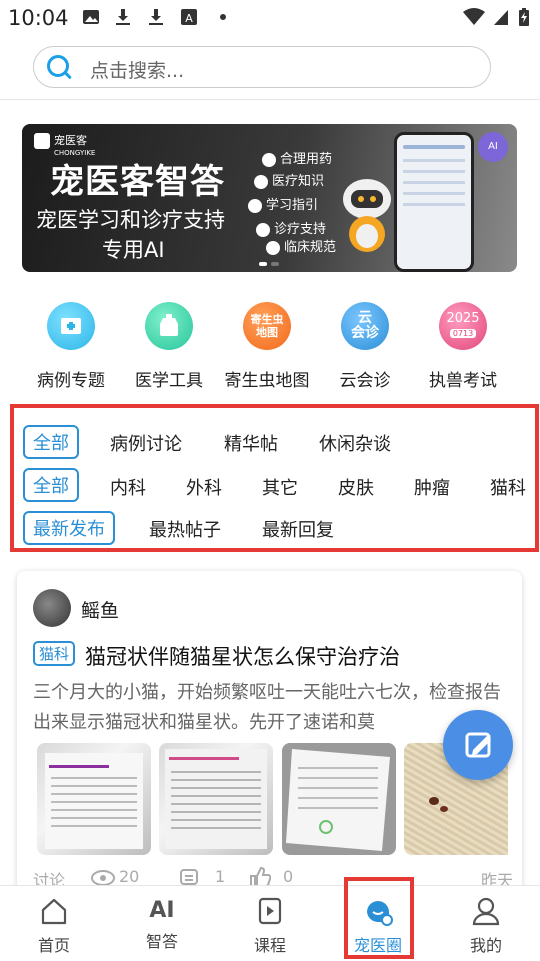 The height and width of the screenshot is (961, 540). Describe the element at coordinates (280, 487) in the screenshot. I see `filter-department-other: 其它` at that location.